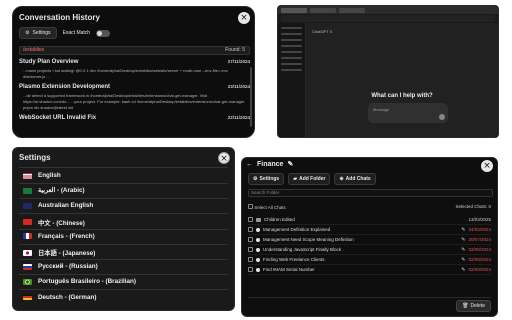 The width and height of the screenshot is (512, 320). I want to click on flag-br-icon, so click(27, 281).